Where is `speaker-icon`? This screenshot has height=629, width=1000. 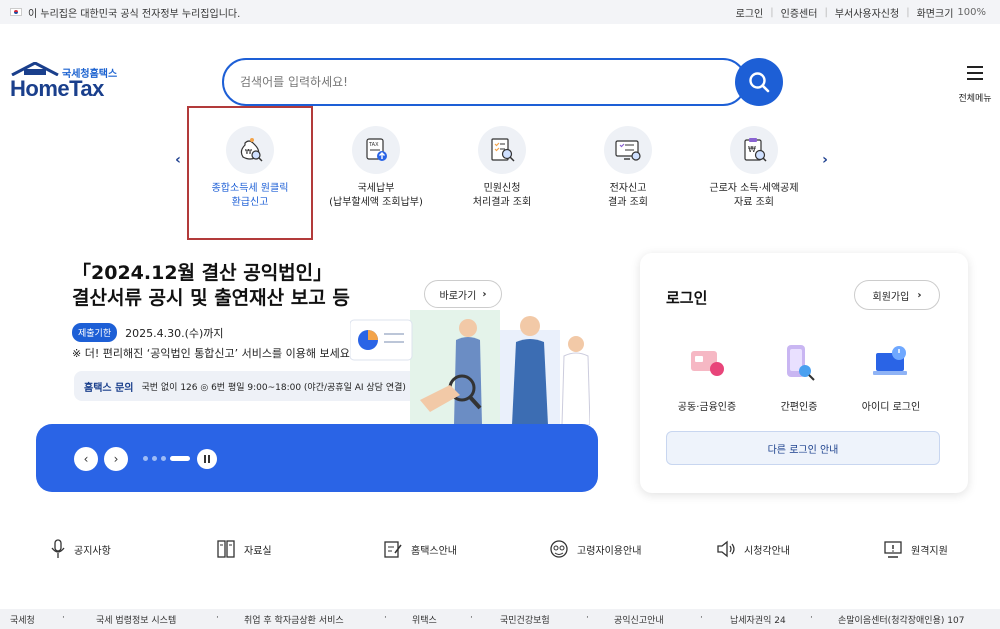
speaker-icon is located at coordinates (726, 549).